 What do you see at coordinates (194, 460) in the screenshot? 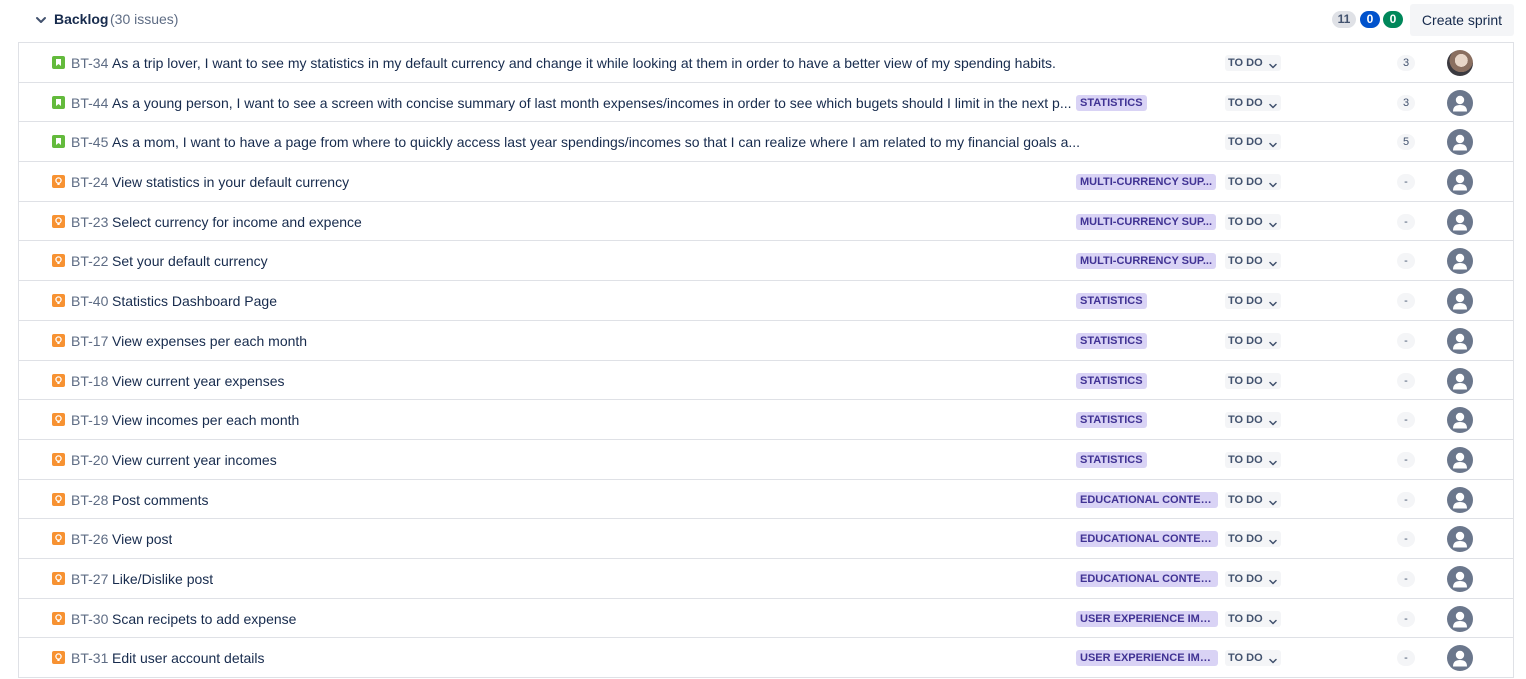
I see `issue-summary: View current year incomes` at bounding box center [194, 460].